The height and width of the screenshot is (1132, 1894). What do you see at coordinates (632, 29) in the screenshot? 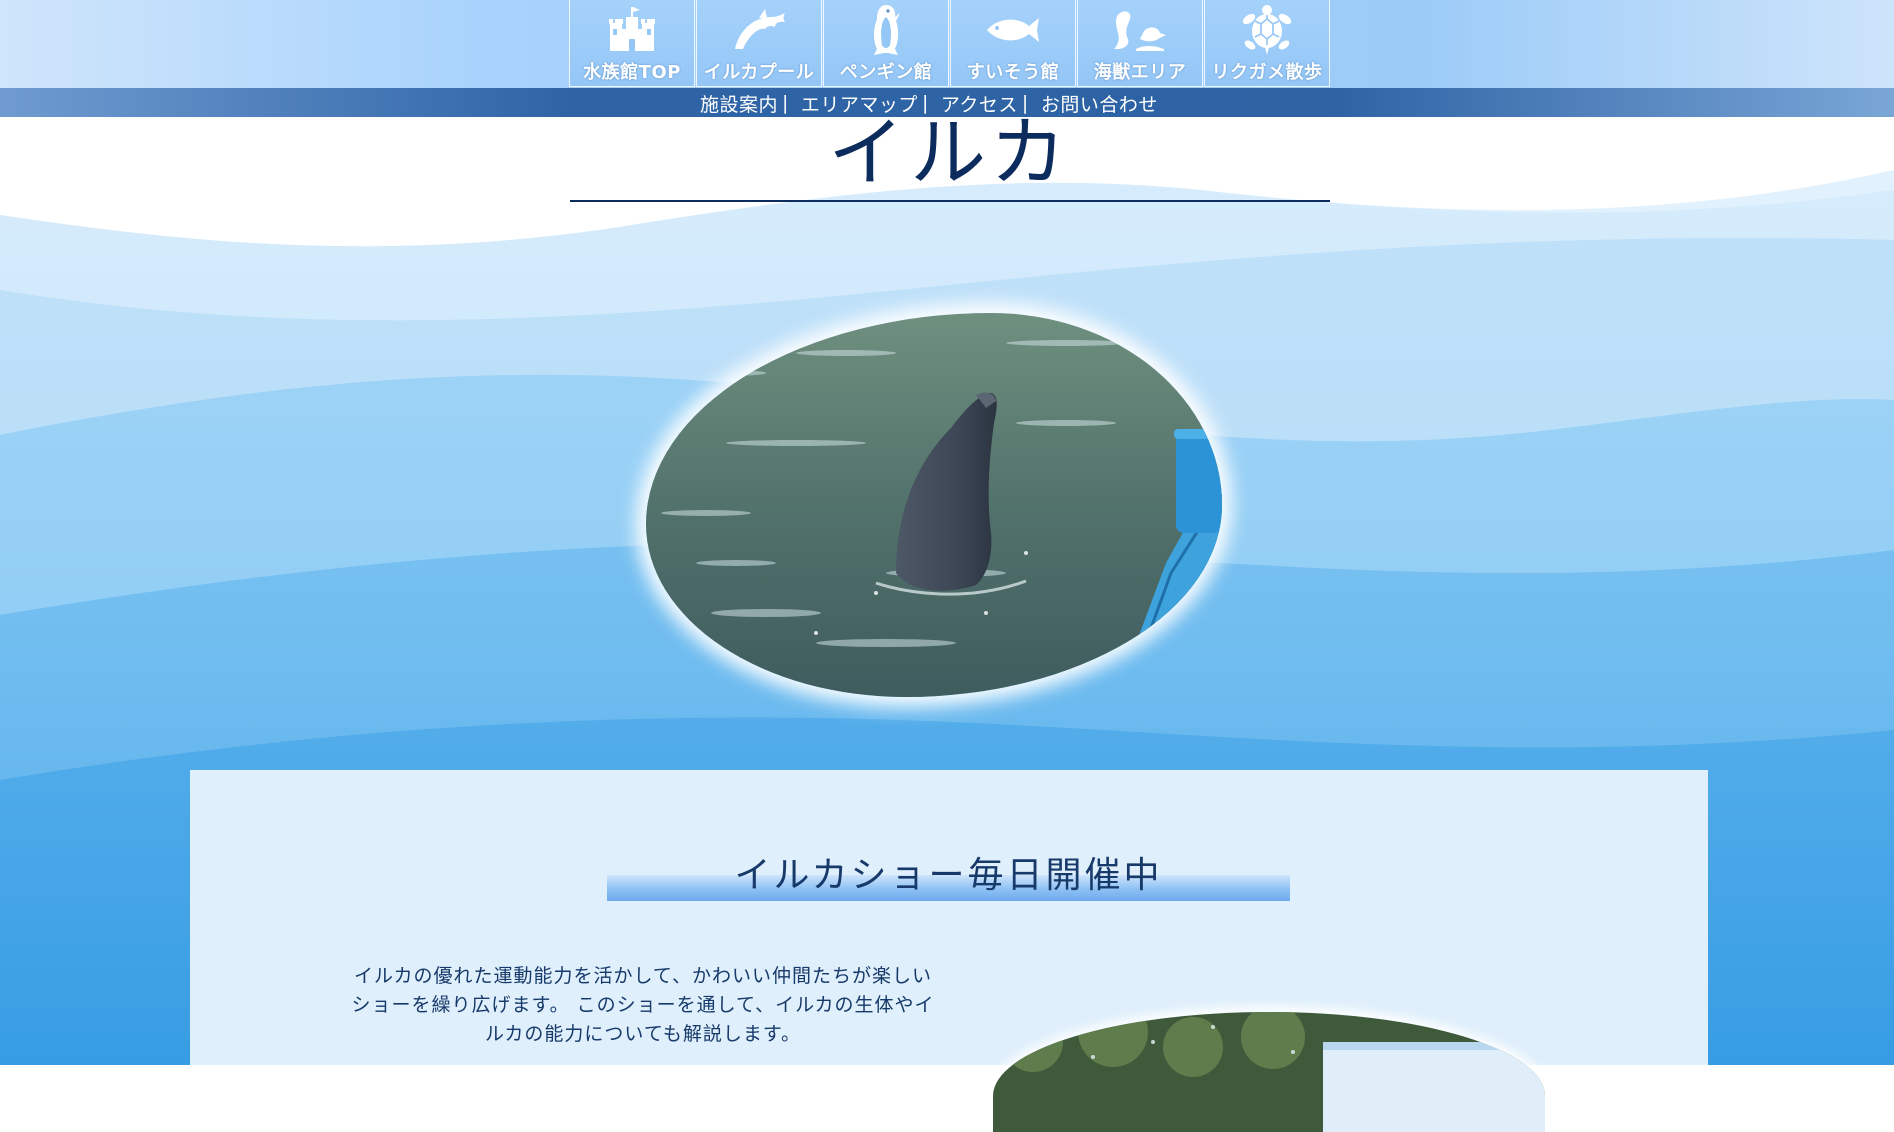
I see `castle-icon` at bounding box center [632, 29].